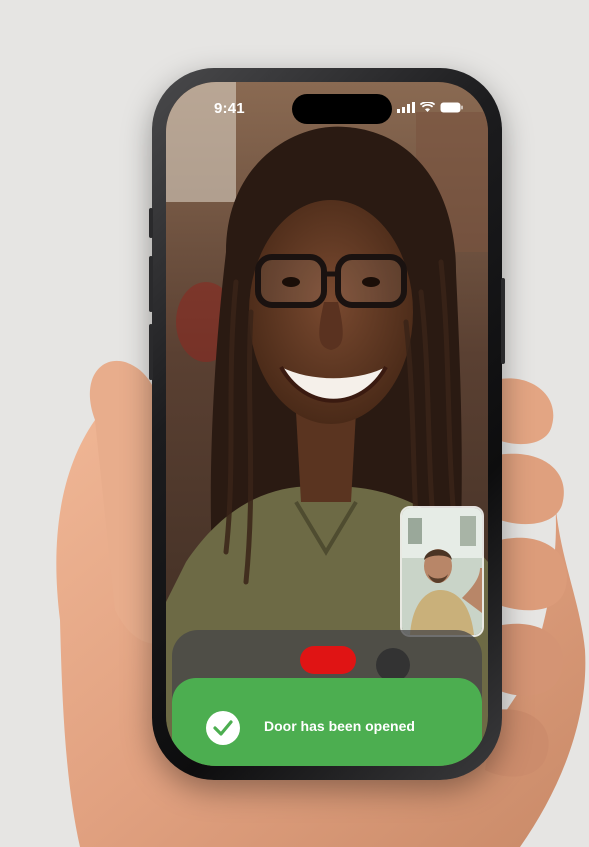 The height and width of the screenshot is (847, 589). I want to click on wifi-icon, so click(427, 107).